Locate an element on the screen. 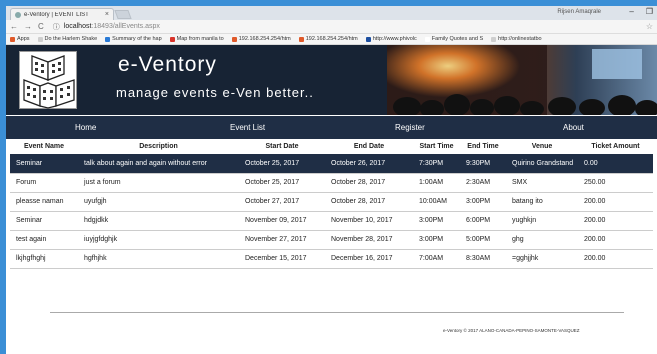  table-cell: lkjhgfhghj is located at coordinates (44, 259).